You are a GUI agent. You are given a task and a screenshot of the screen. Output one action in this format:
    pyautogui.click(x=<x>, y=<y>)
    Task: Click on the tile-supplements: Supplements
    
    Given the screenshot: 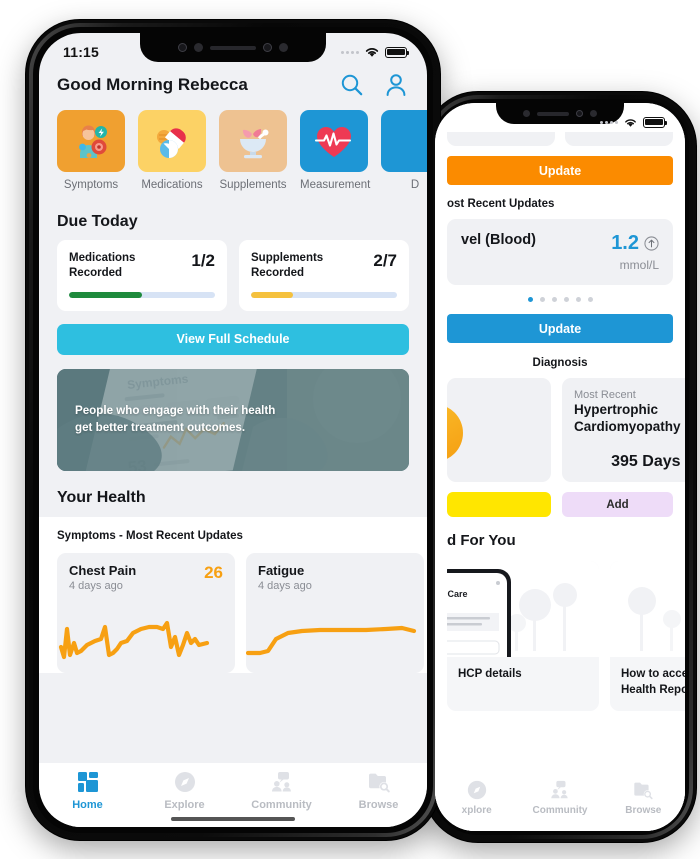 What is the action you would take?
    pyautogui.click(x=253, y=150)
    